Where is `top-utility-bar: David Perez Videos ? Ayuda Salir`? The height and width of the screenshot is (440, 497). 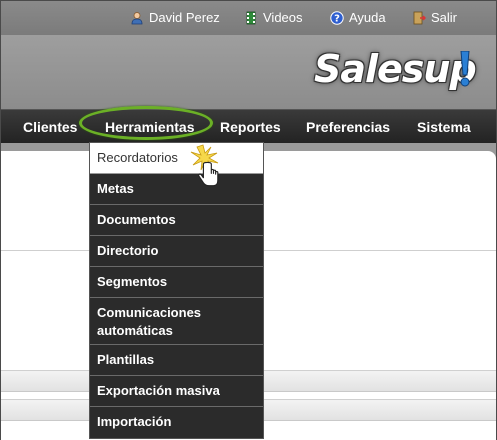 top-utility-bar: David Perez Videos ? Ayuda Salir is located at coordinates (248, 18).